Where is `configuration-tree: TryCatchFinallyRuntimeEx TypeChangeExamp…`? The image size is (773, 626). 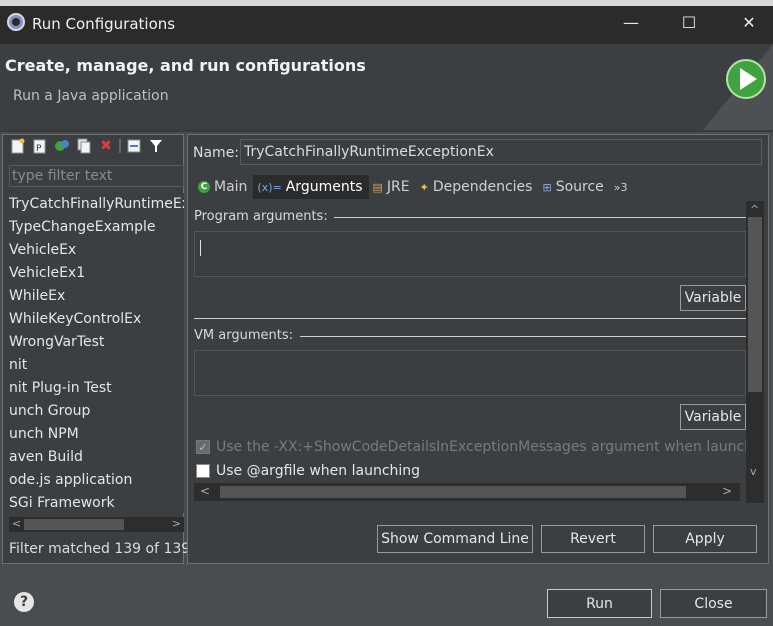 configuration-tree: TryCatchFinallyRuntimeEx TypeChangeExamp… is located at coordinates (96, 353).